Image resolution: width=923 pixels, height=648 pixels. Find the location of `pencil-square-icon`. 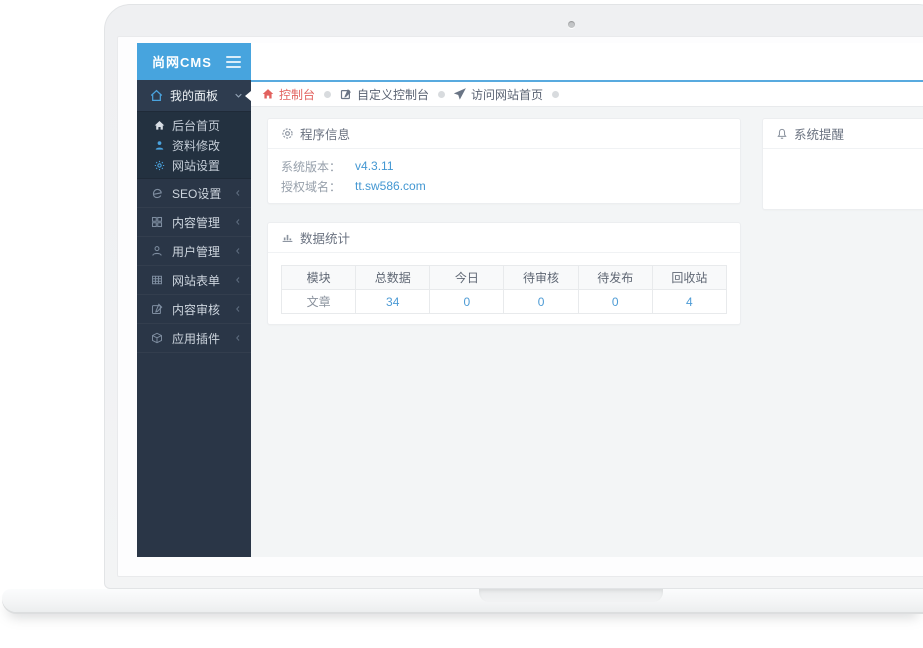

pencil-square-icon is located at coordinates (157, 309).